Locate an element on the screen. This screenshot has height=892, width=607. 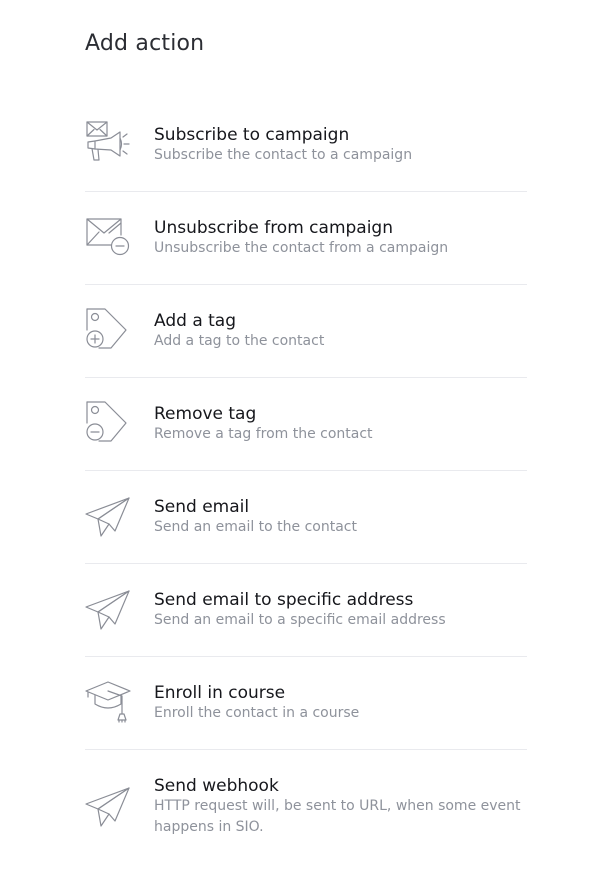
megaphone-mail-icon is located at coordinates (108, 143).